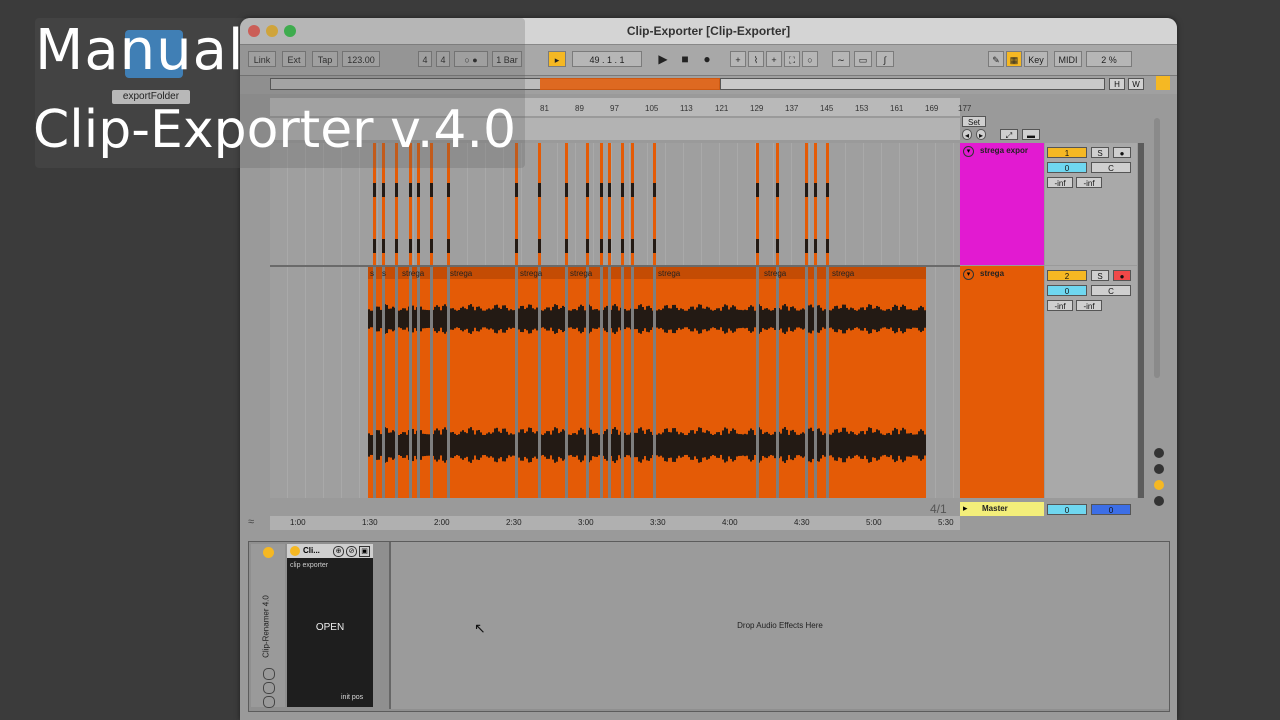 The width and height of the screenshot is (1280, 720). I want to click on automation-arm-icon: ⌇, so click(756, 59).